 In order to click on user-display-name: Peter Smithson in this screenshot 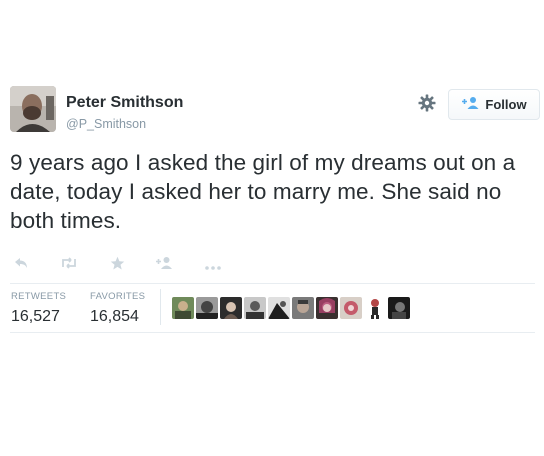, I will do `click(124, 103)`.